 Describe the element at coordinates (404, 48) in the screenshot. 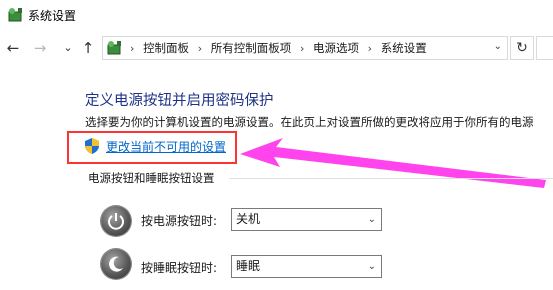

I see `breadcrumb-system-settings: 系统设置` at that location.